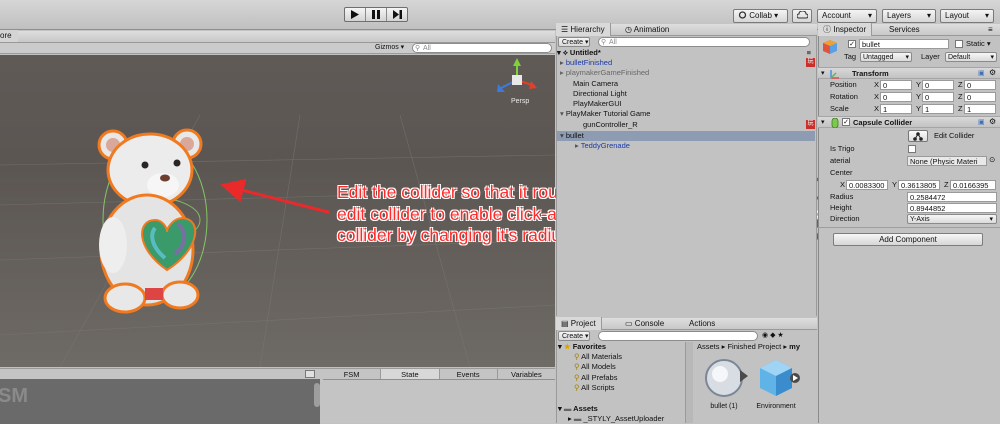 This screenshot has height=424, width=1000. Describe the element at coordinates (896, 97) in the screenshot. I see `rotation-x-field: 0` at that location.